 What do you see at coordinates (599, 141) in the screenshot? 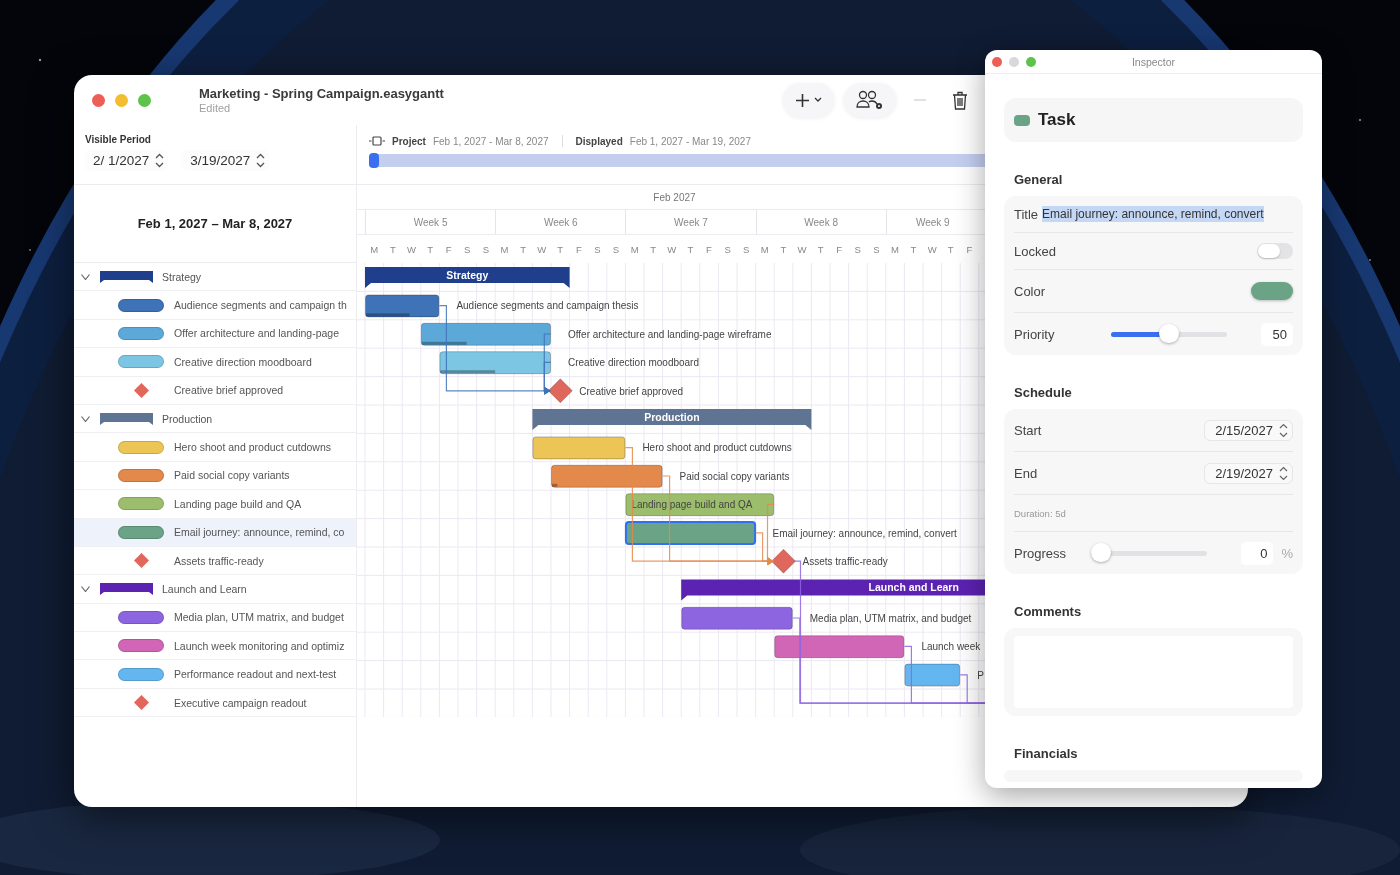
I see `displayed-label: Displayed` at bounding box center [599, 141].